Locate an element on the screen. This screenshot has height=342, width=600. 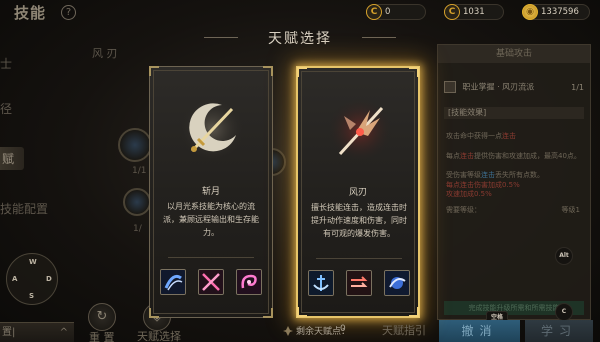
effect-line-2: 每点连击提供伤害和攻速加成，最高40点。 is located at coordinates (513, 156).